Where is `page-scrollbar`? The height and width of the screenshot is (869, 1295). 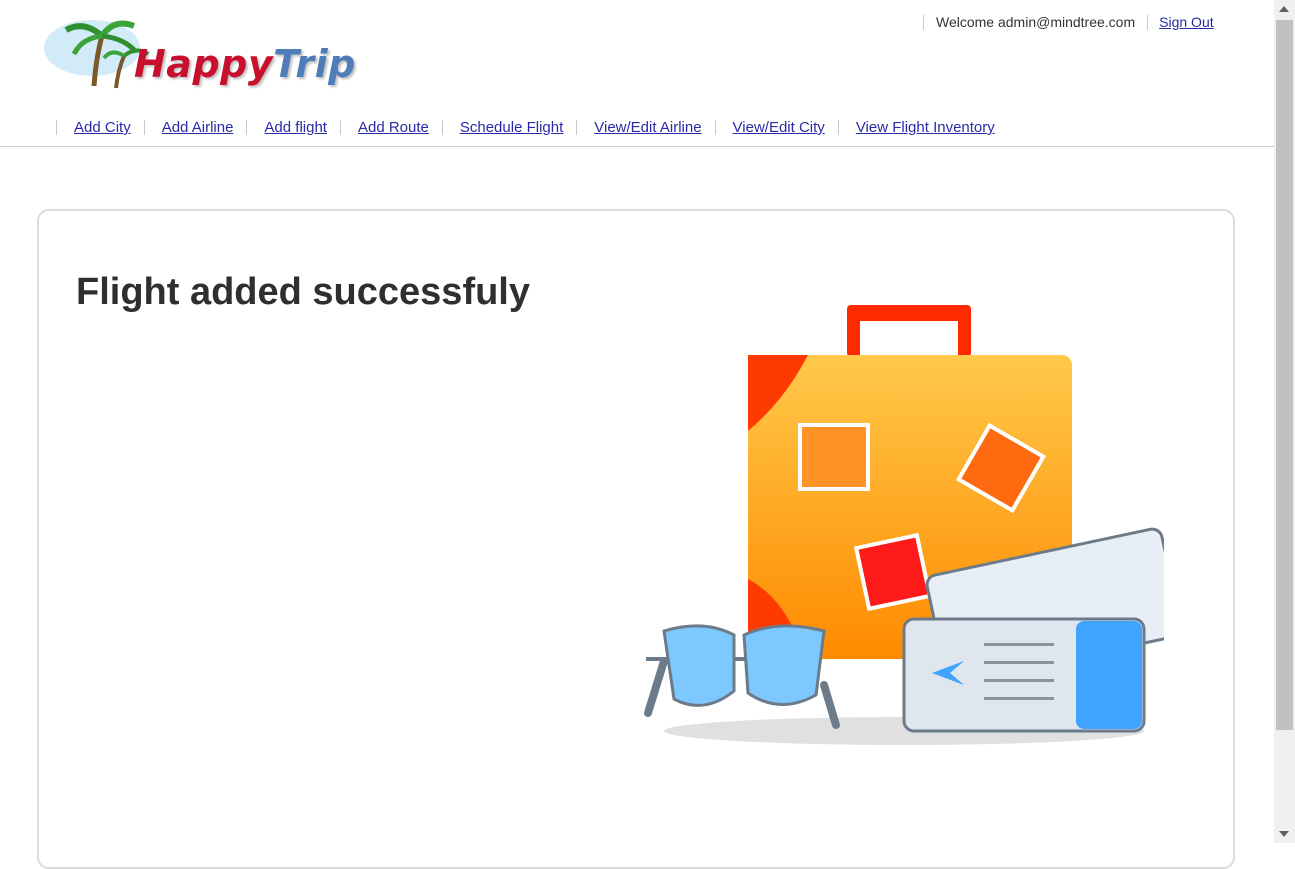 page-scrollbar is located at coordinates (1284, 421).